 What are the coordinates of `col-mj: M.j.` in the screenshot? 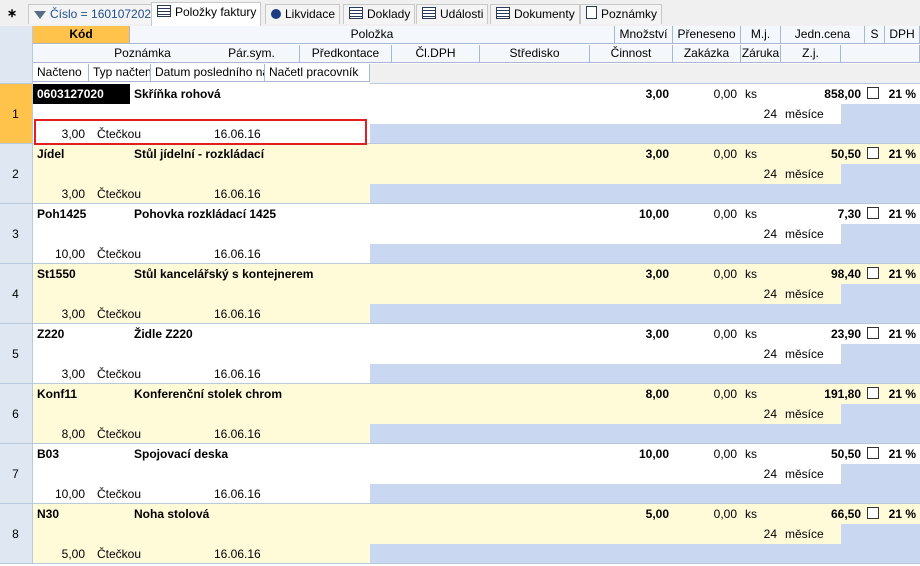 It's located at (761, 35).